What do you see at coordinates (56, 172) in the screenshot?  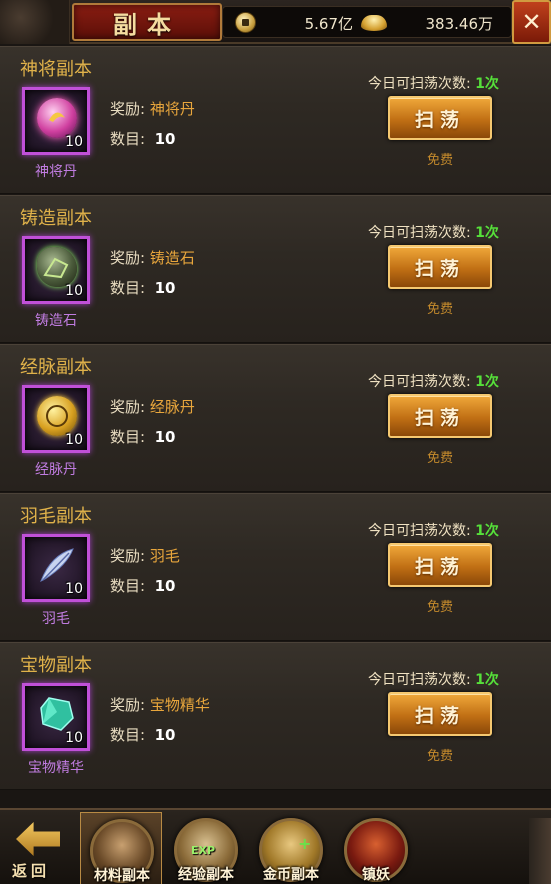 I see `item-name: 神将丹` at bounding box center [56, 172].